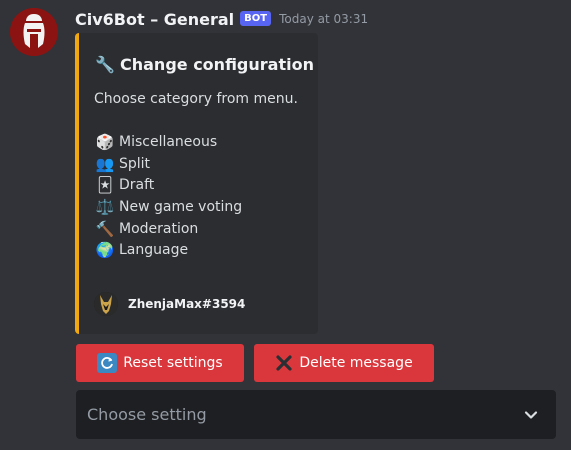 This screenshot has width=571, height=450. What do you see at coordinates (181, 206) in the screenshot?
I see `category-label: New game voting` at bounding box center [181, 206].